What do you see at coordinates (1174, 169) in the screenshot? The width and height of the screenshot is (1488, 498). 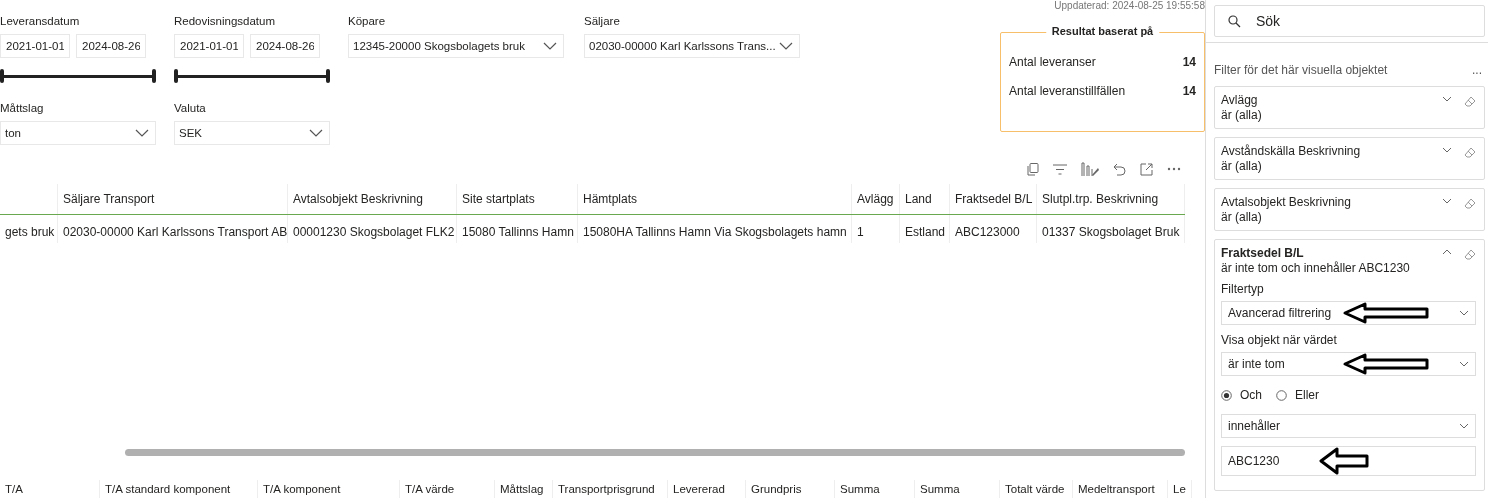 I see `more-icon` at bounding box center [1174, 169].